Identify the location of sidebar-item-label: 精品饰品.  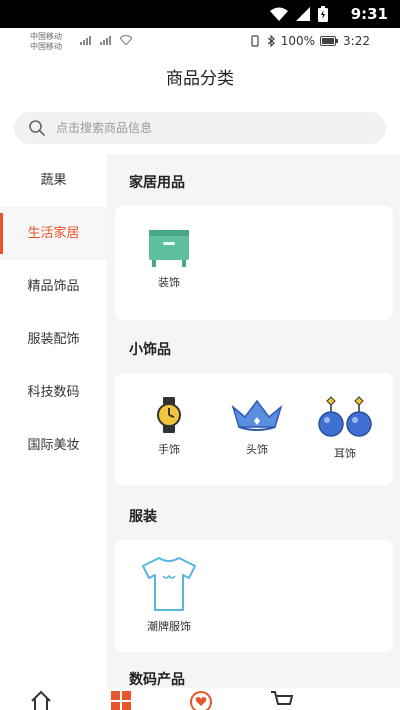
(53, 286).